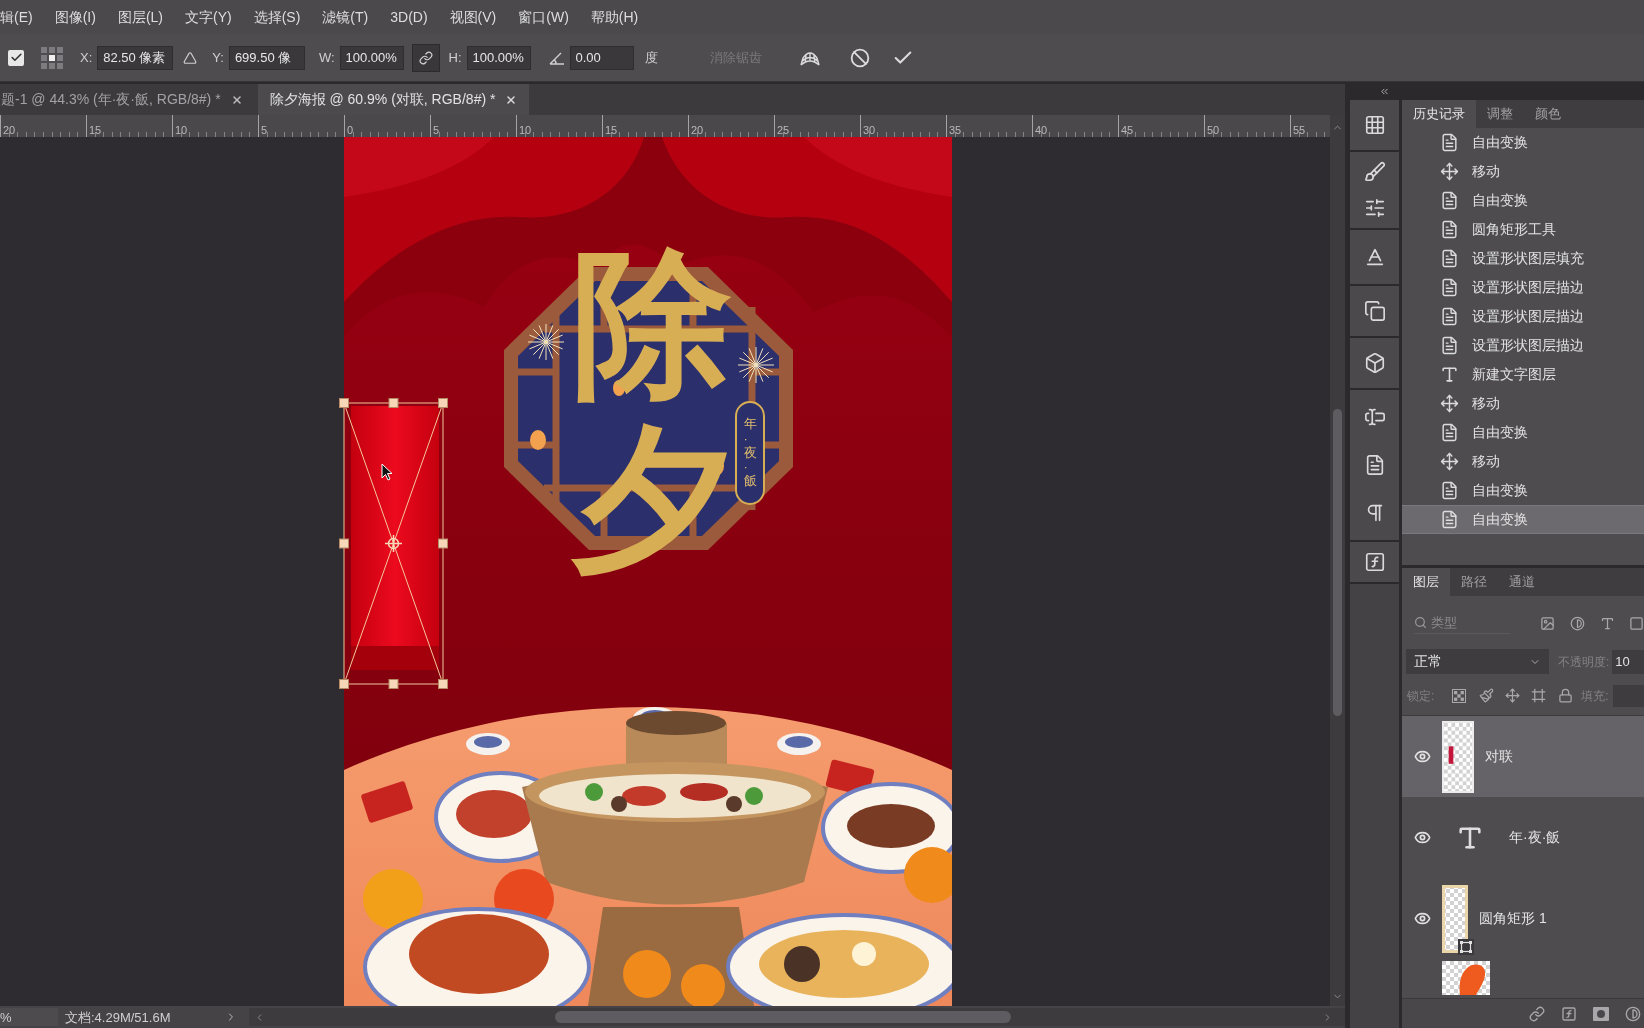 Image resolution: width=1644 pixels, height=1028 pixels. Describe the element at coordinates (556, 57) in the screenshot. I see `angle-icon` at that location.